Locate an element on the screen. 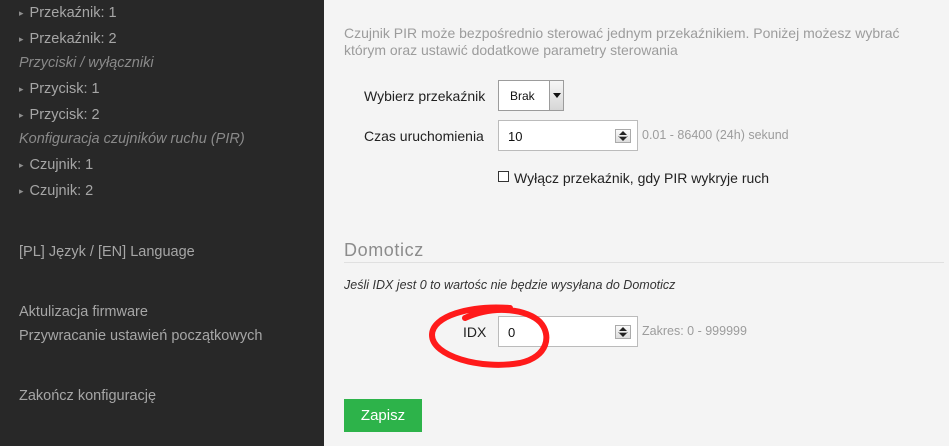 The height and width of the screenshot is (446, 949). sidebar-item-sensor-1: ▸ Czujnik: 1 is located at coordinates (56, 165).